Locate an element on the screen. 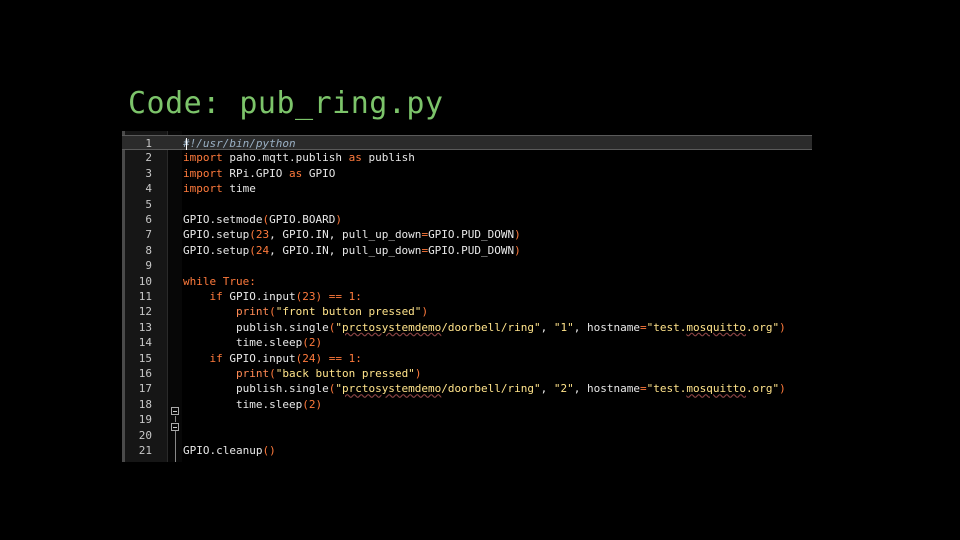  code-token: = is located at coordinates (643, 327).